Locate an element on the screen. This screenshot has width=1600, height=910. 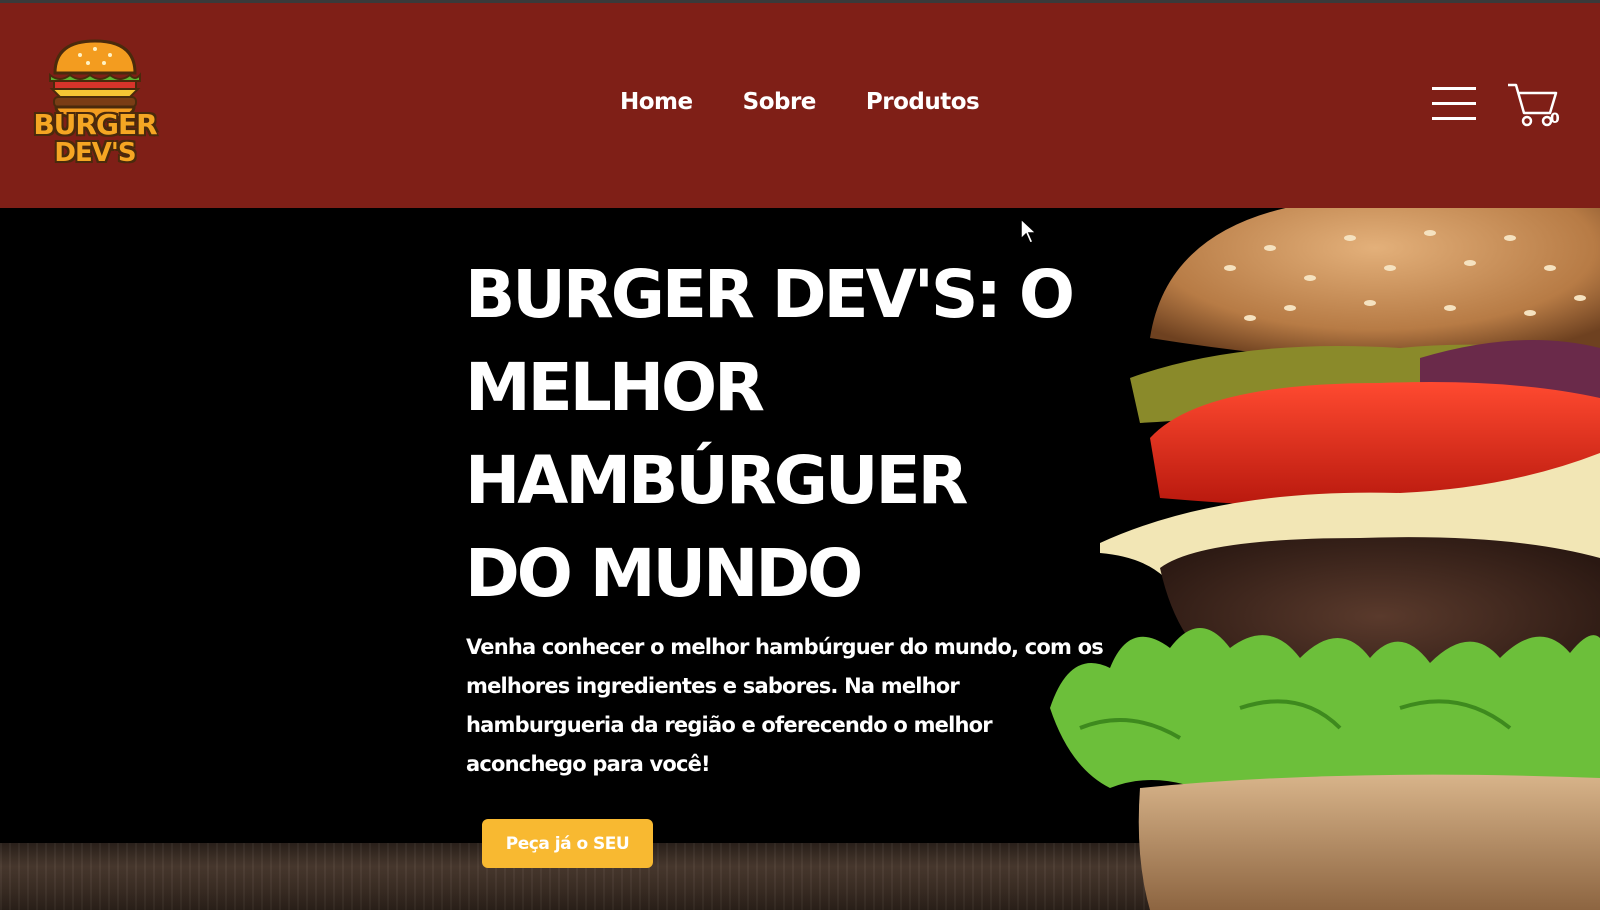
logo-line1: BURGER is located at coordinates (95, 124).